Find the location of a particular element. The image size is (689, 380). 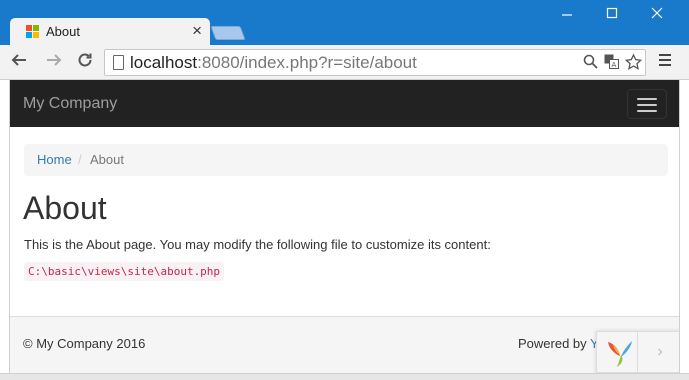

copyright-text: © My Company 2016 is located at coordinates (84, 343).